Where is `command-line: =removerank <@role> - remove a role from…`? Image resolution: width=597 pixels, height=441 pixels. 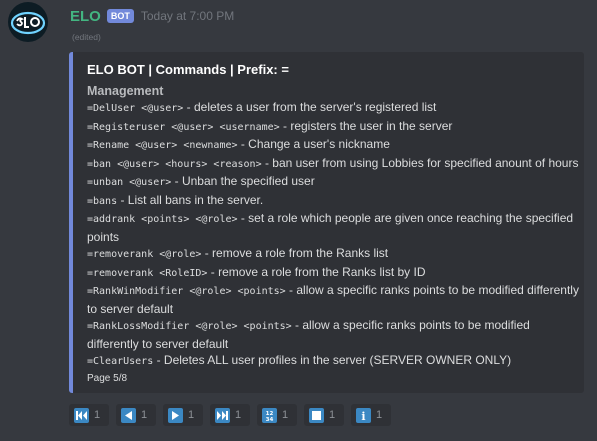 command-line: =removerank <@role> - remove a role from… is located at coordinates (334, 254).